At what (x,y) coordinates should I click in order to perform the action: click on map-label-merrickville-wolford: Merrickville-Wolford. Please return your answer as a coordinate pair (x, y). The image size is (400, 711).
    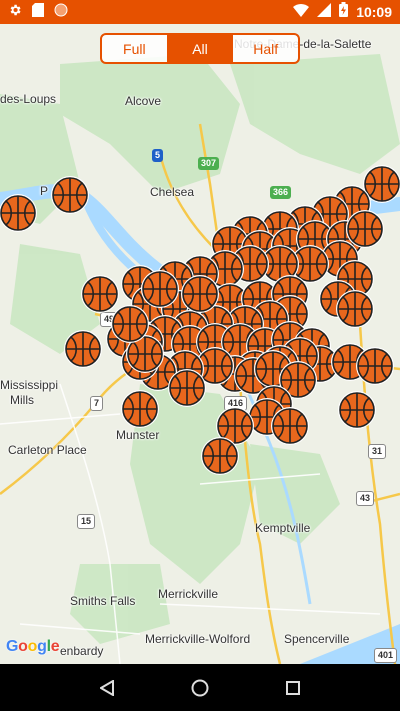
    Looking at the image, I should click on (198, 639).